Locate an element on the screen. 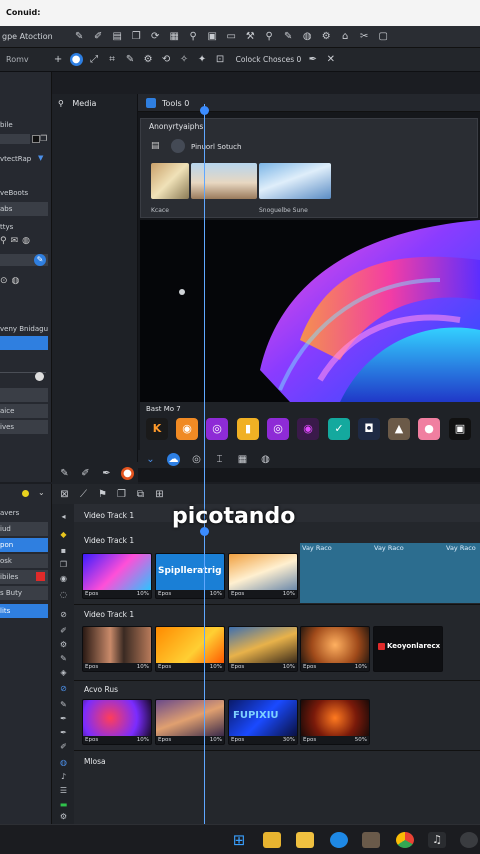  app-purple-icon: ◉ is located at coordinates (308, 429).